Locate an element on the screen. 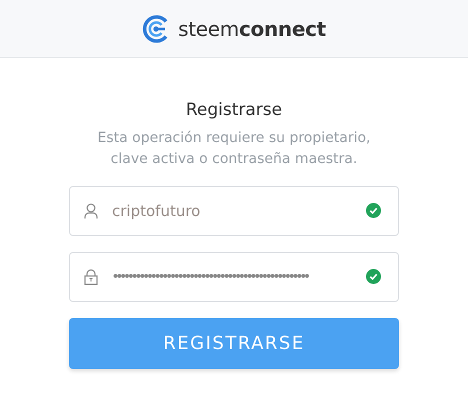  logo-text: steemconnect is located at coordinates (252, 29).